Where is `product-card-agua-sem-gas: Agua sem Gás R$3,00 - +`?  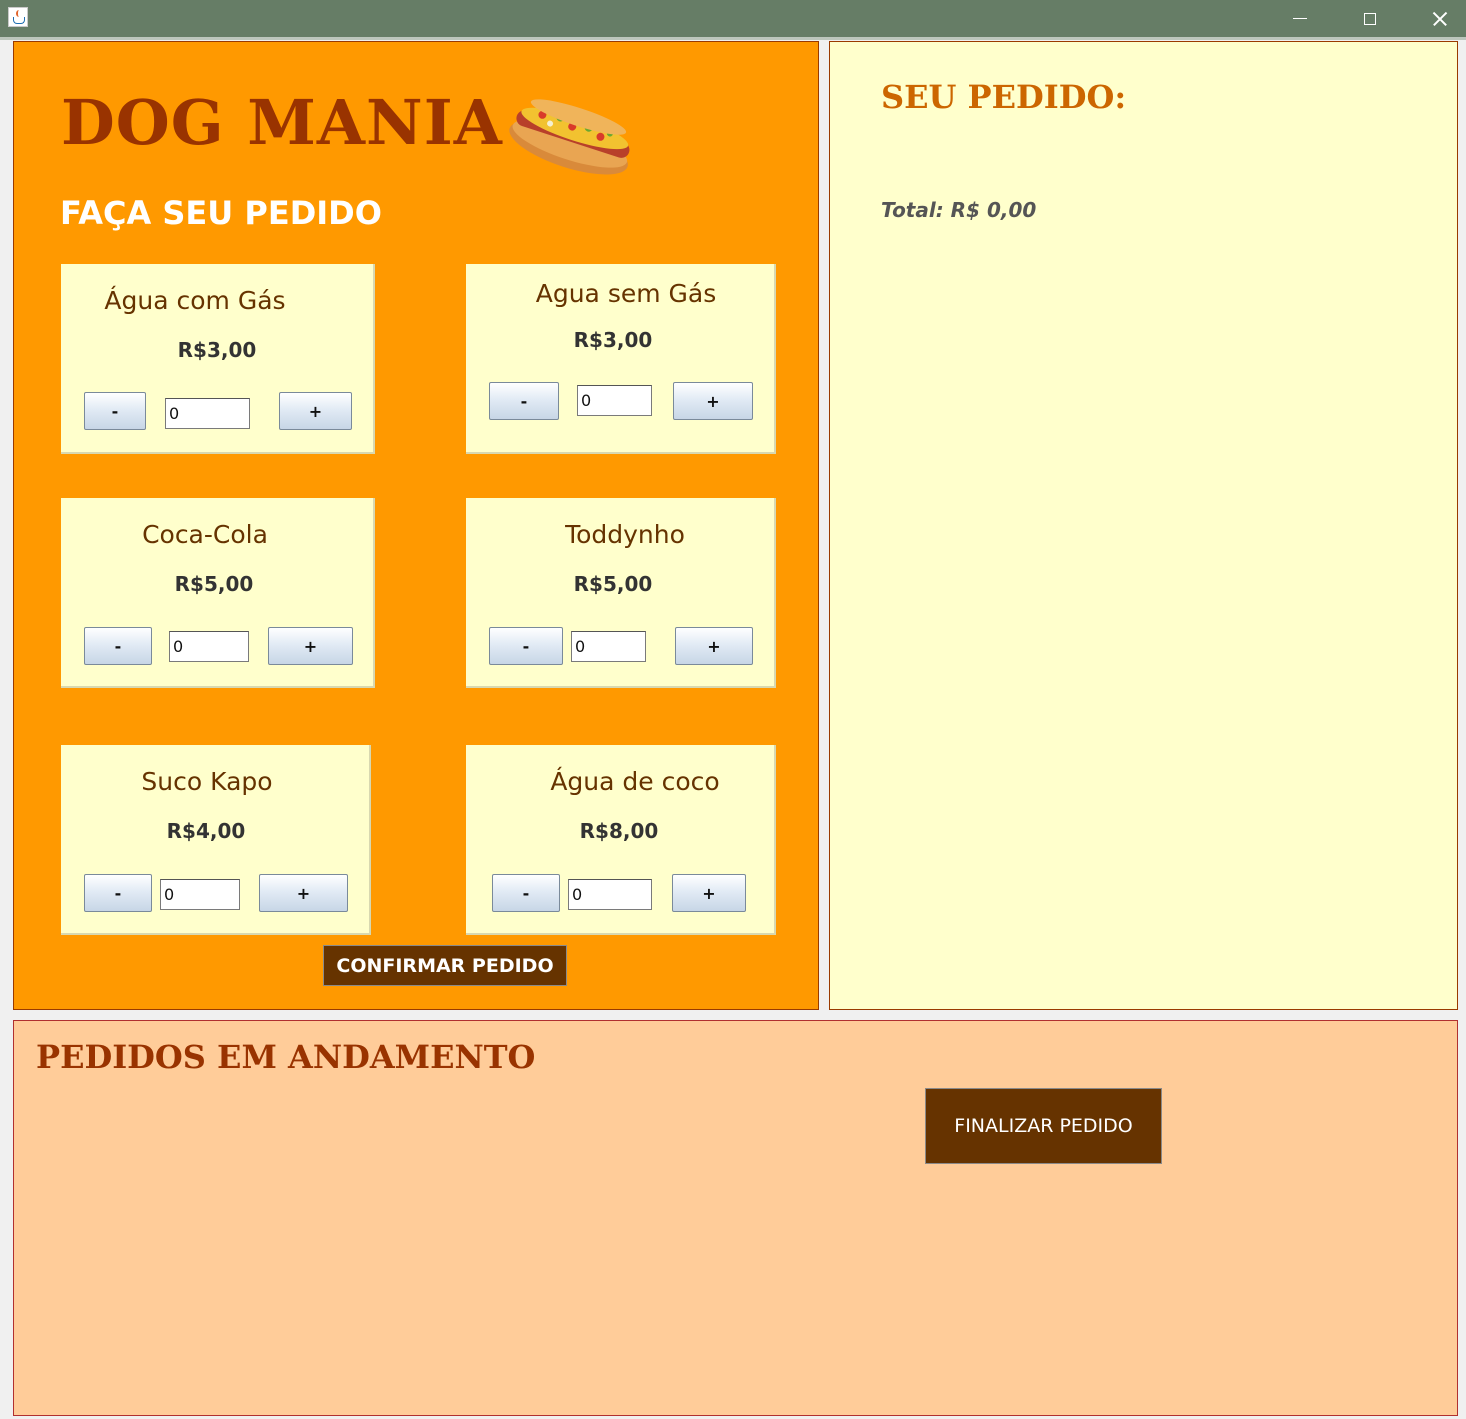 product-card-agua-sem-gas: Agua sem Gás R$3,00 - + is located at coordinates (621, 359).